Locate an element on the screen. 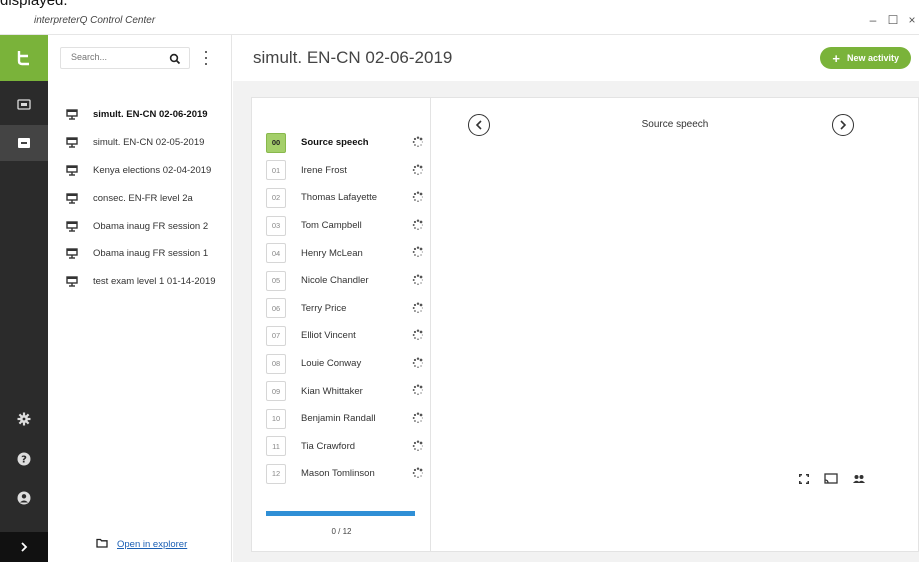  caption-text: displayed. is located at coordinates (34, 4).